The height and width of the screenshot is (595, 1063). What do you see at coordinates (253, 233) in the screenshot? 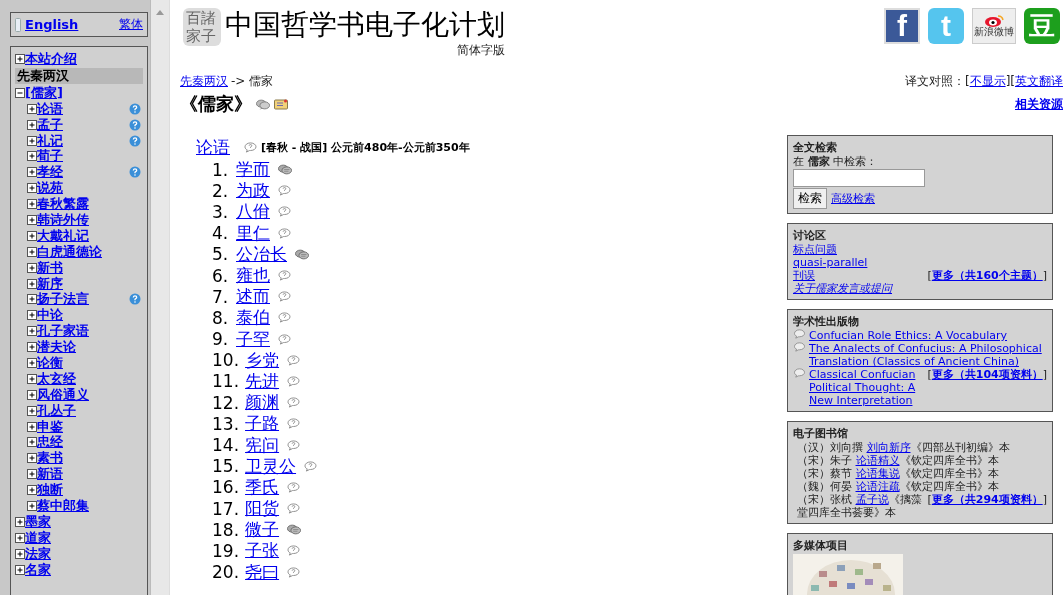
I see `chapter-link: 里仁` at bounding box center [253, 233].